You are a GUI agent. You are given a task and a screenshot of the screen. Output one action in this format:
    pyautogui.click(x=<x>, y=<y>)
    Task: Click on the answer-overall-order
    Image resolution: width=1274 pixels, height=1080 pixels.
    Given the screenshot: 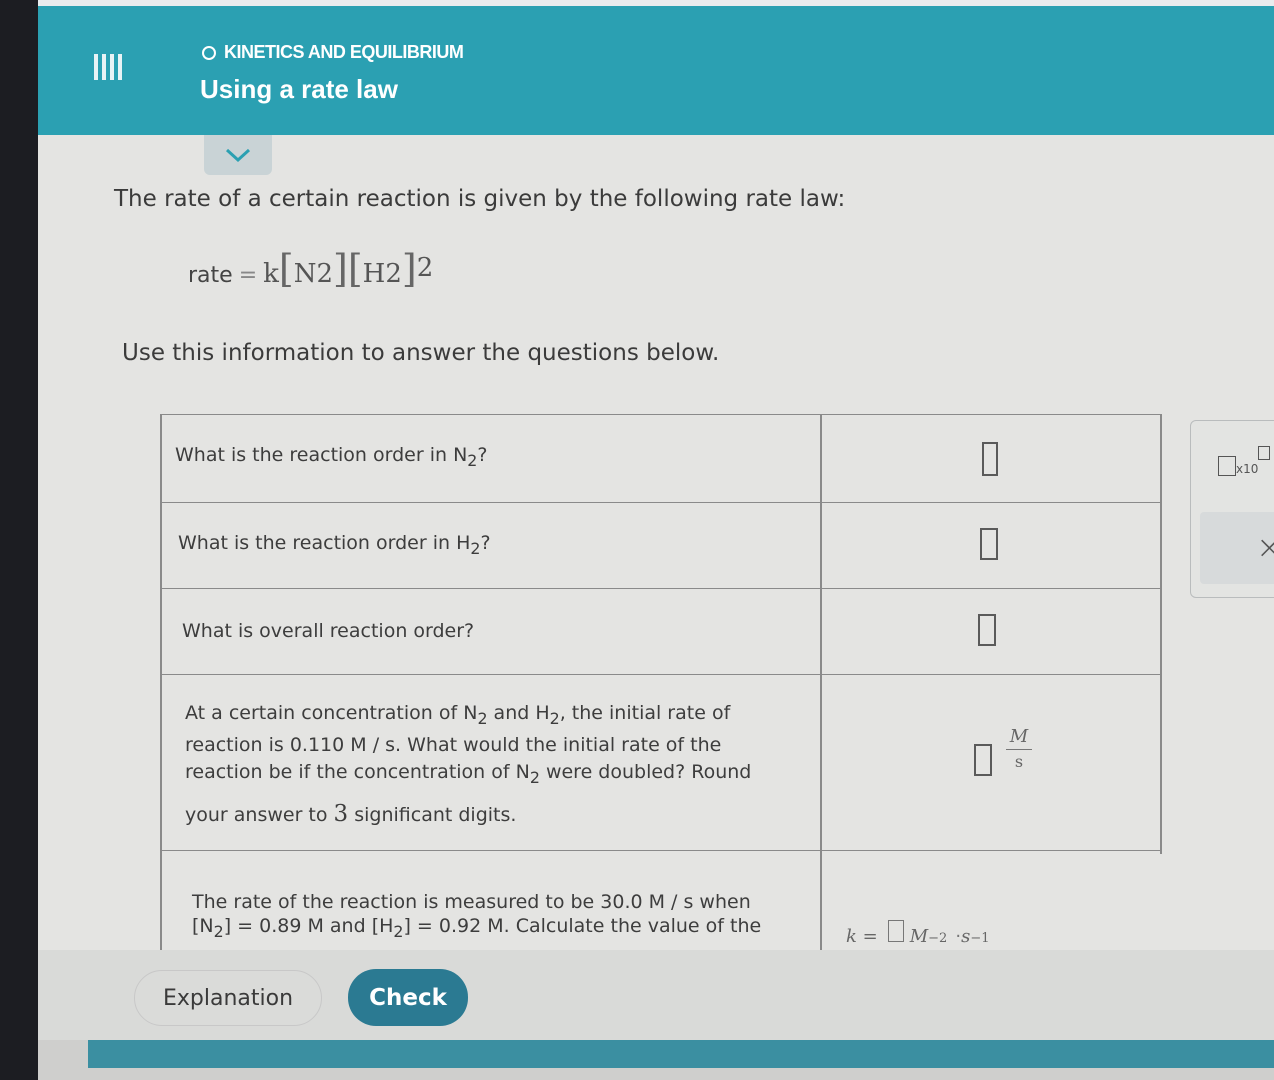 What is the action you would take?
    pyautogui.click(x=987, y=630)
    